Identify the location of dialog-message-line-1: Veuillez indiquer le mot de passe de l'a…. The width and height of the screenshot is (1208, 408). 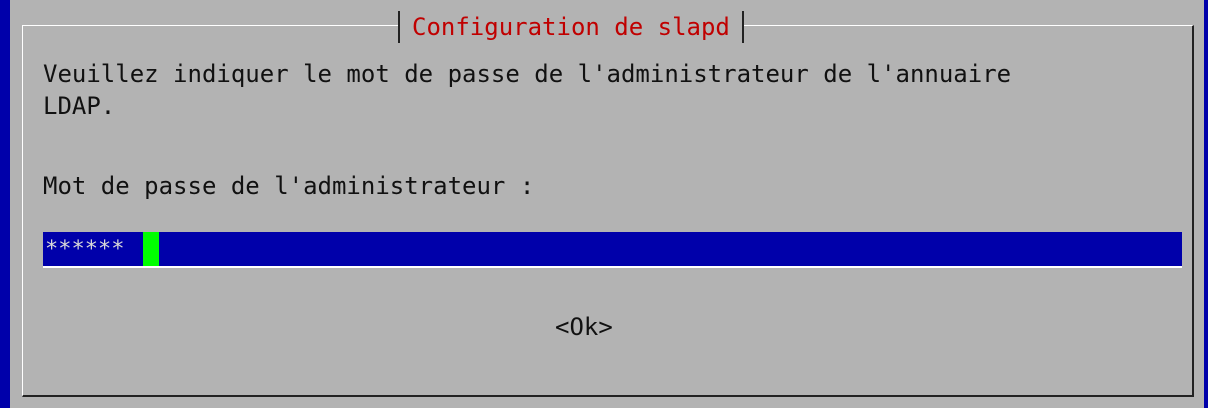
(527, 74).